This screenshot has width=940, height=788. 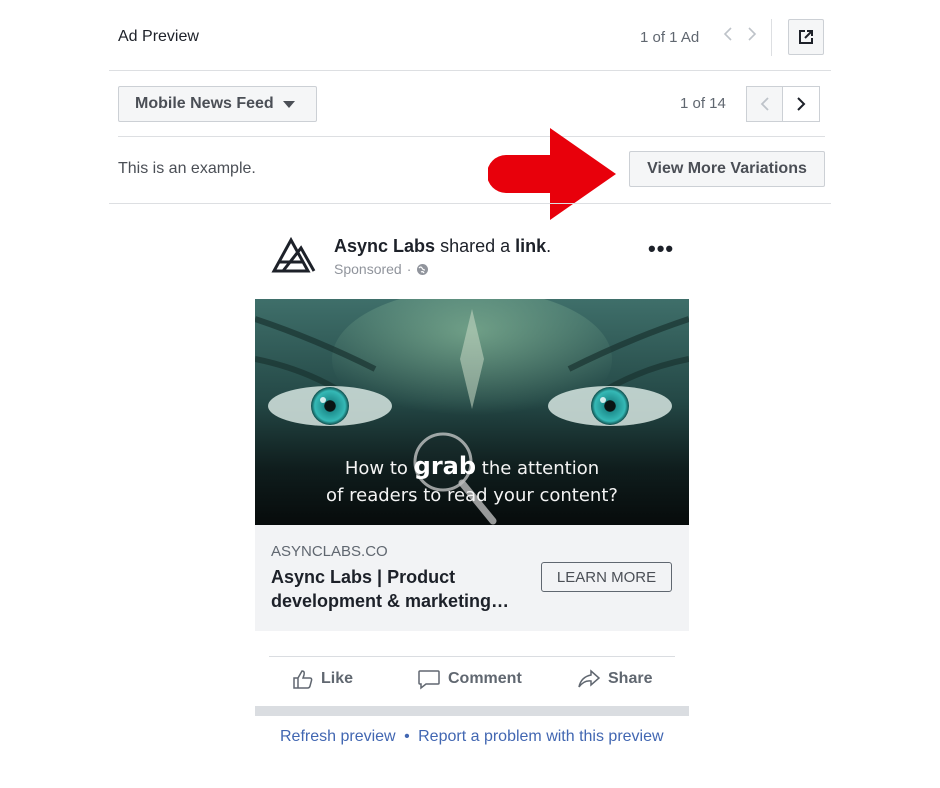 I want to click on shared-link: link, so click(x=530, y=246).